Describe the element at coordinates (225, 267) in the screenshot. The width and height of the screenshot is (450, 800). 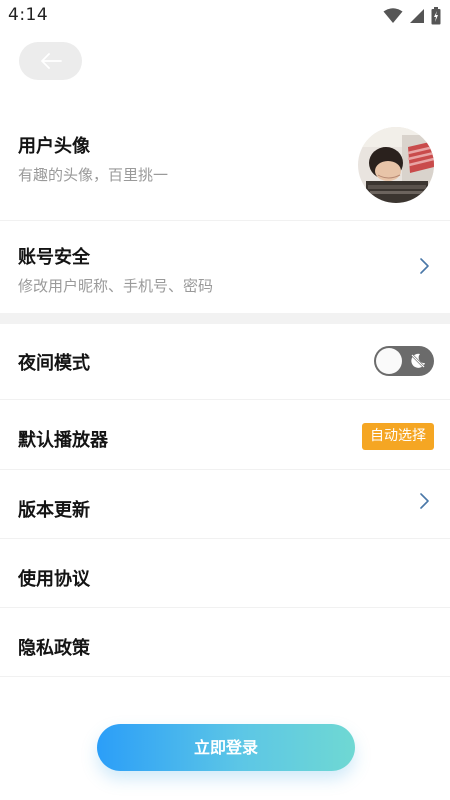
I see `account-security-row: 账号安全 修改用户昵称、手机号、密码` at that location.